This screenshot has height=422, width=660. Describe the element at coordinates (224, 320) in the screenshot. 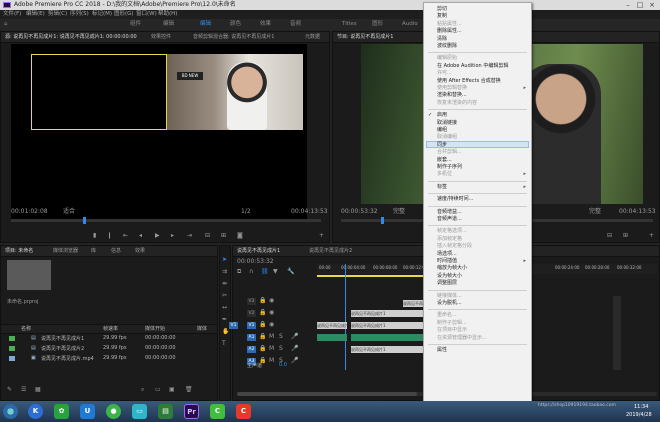

I see `pen-tool-icon: ✒` at that location.